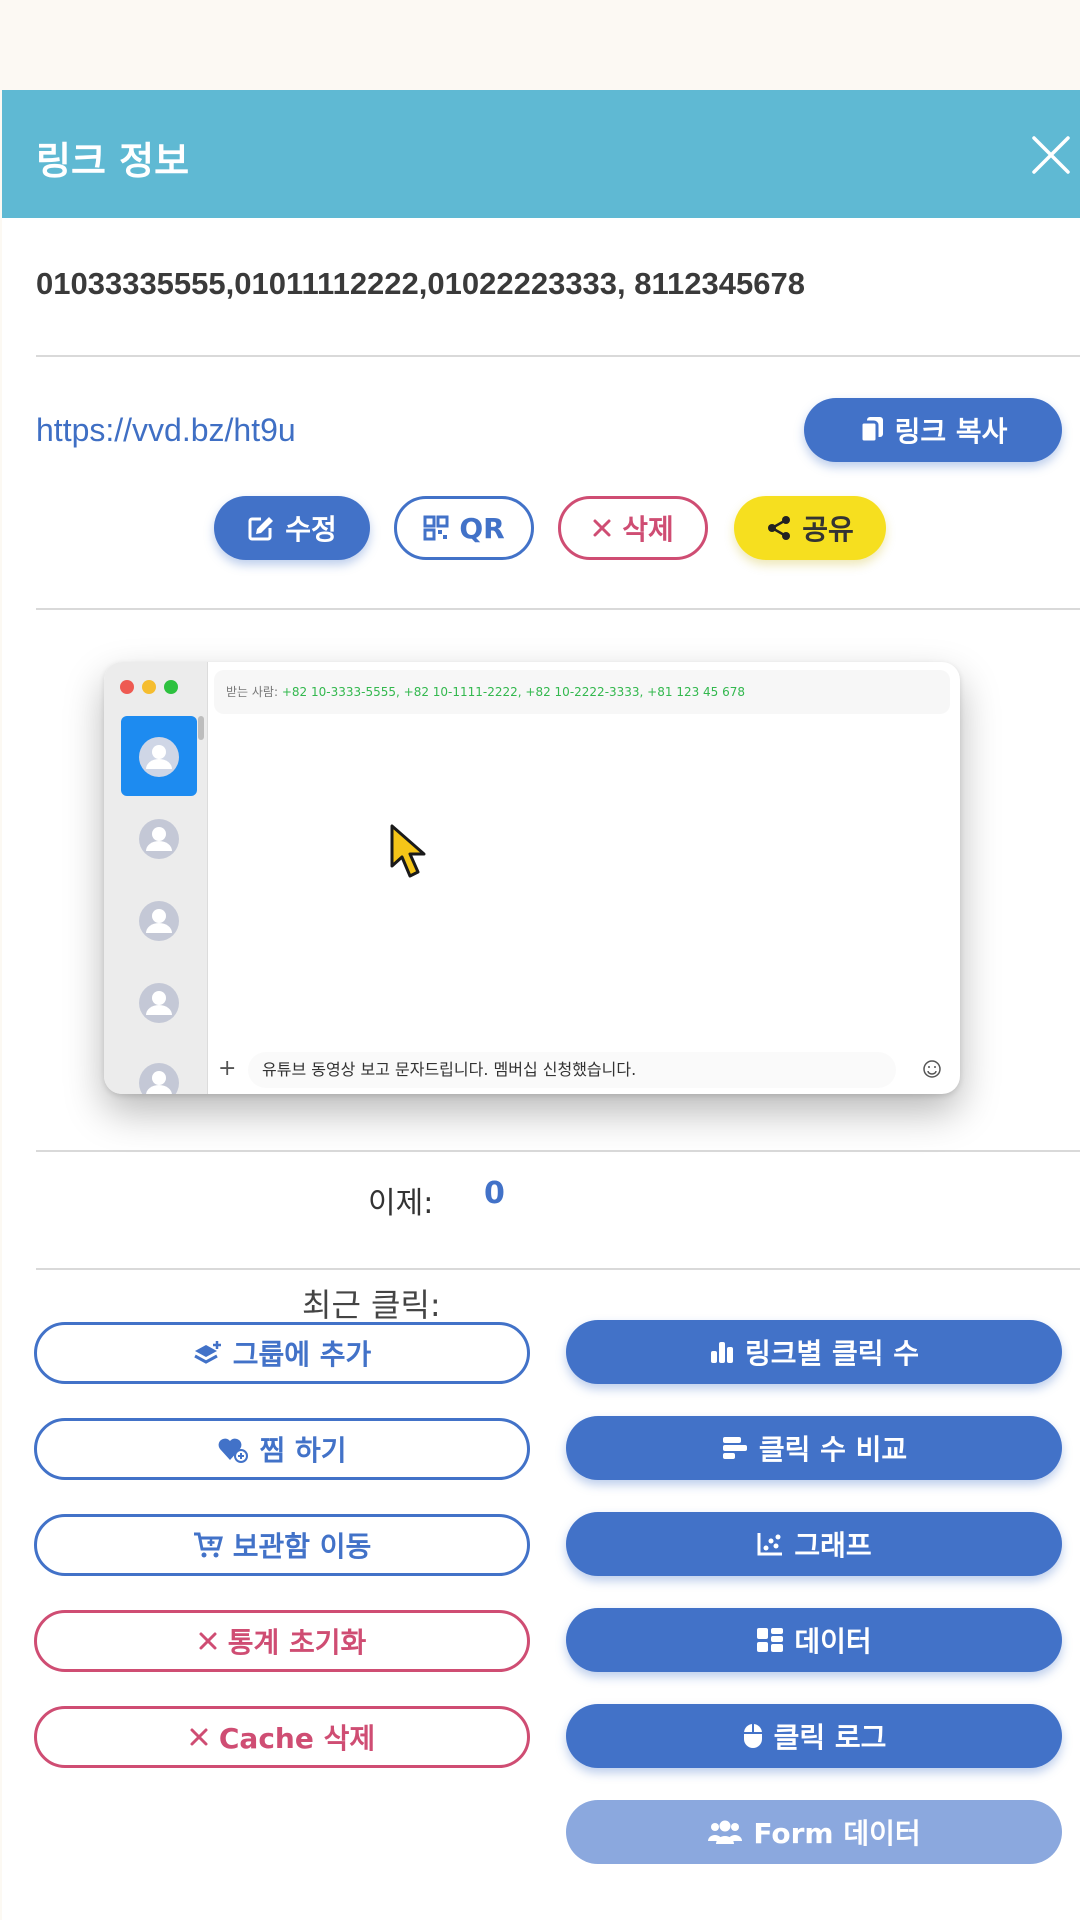 This screenshot has height=1920, width=1080. I want to click on layers-plus-icon, so click(207, 1352).